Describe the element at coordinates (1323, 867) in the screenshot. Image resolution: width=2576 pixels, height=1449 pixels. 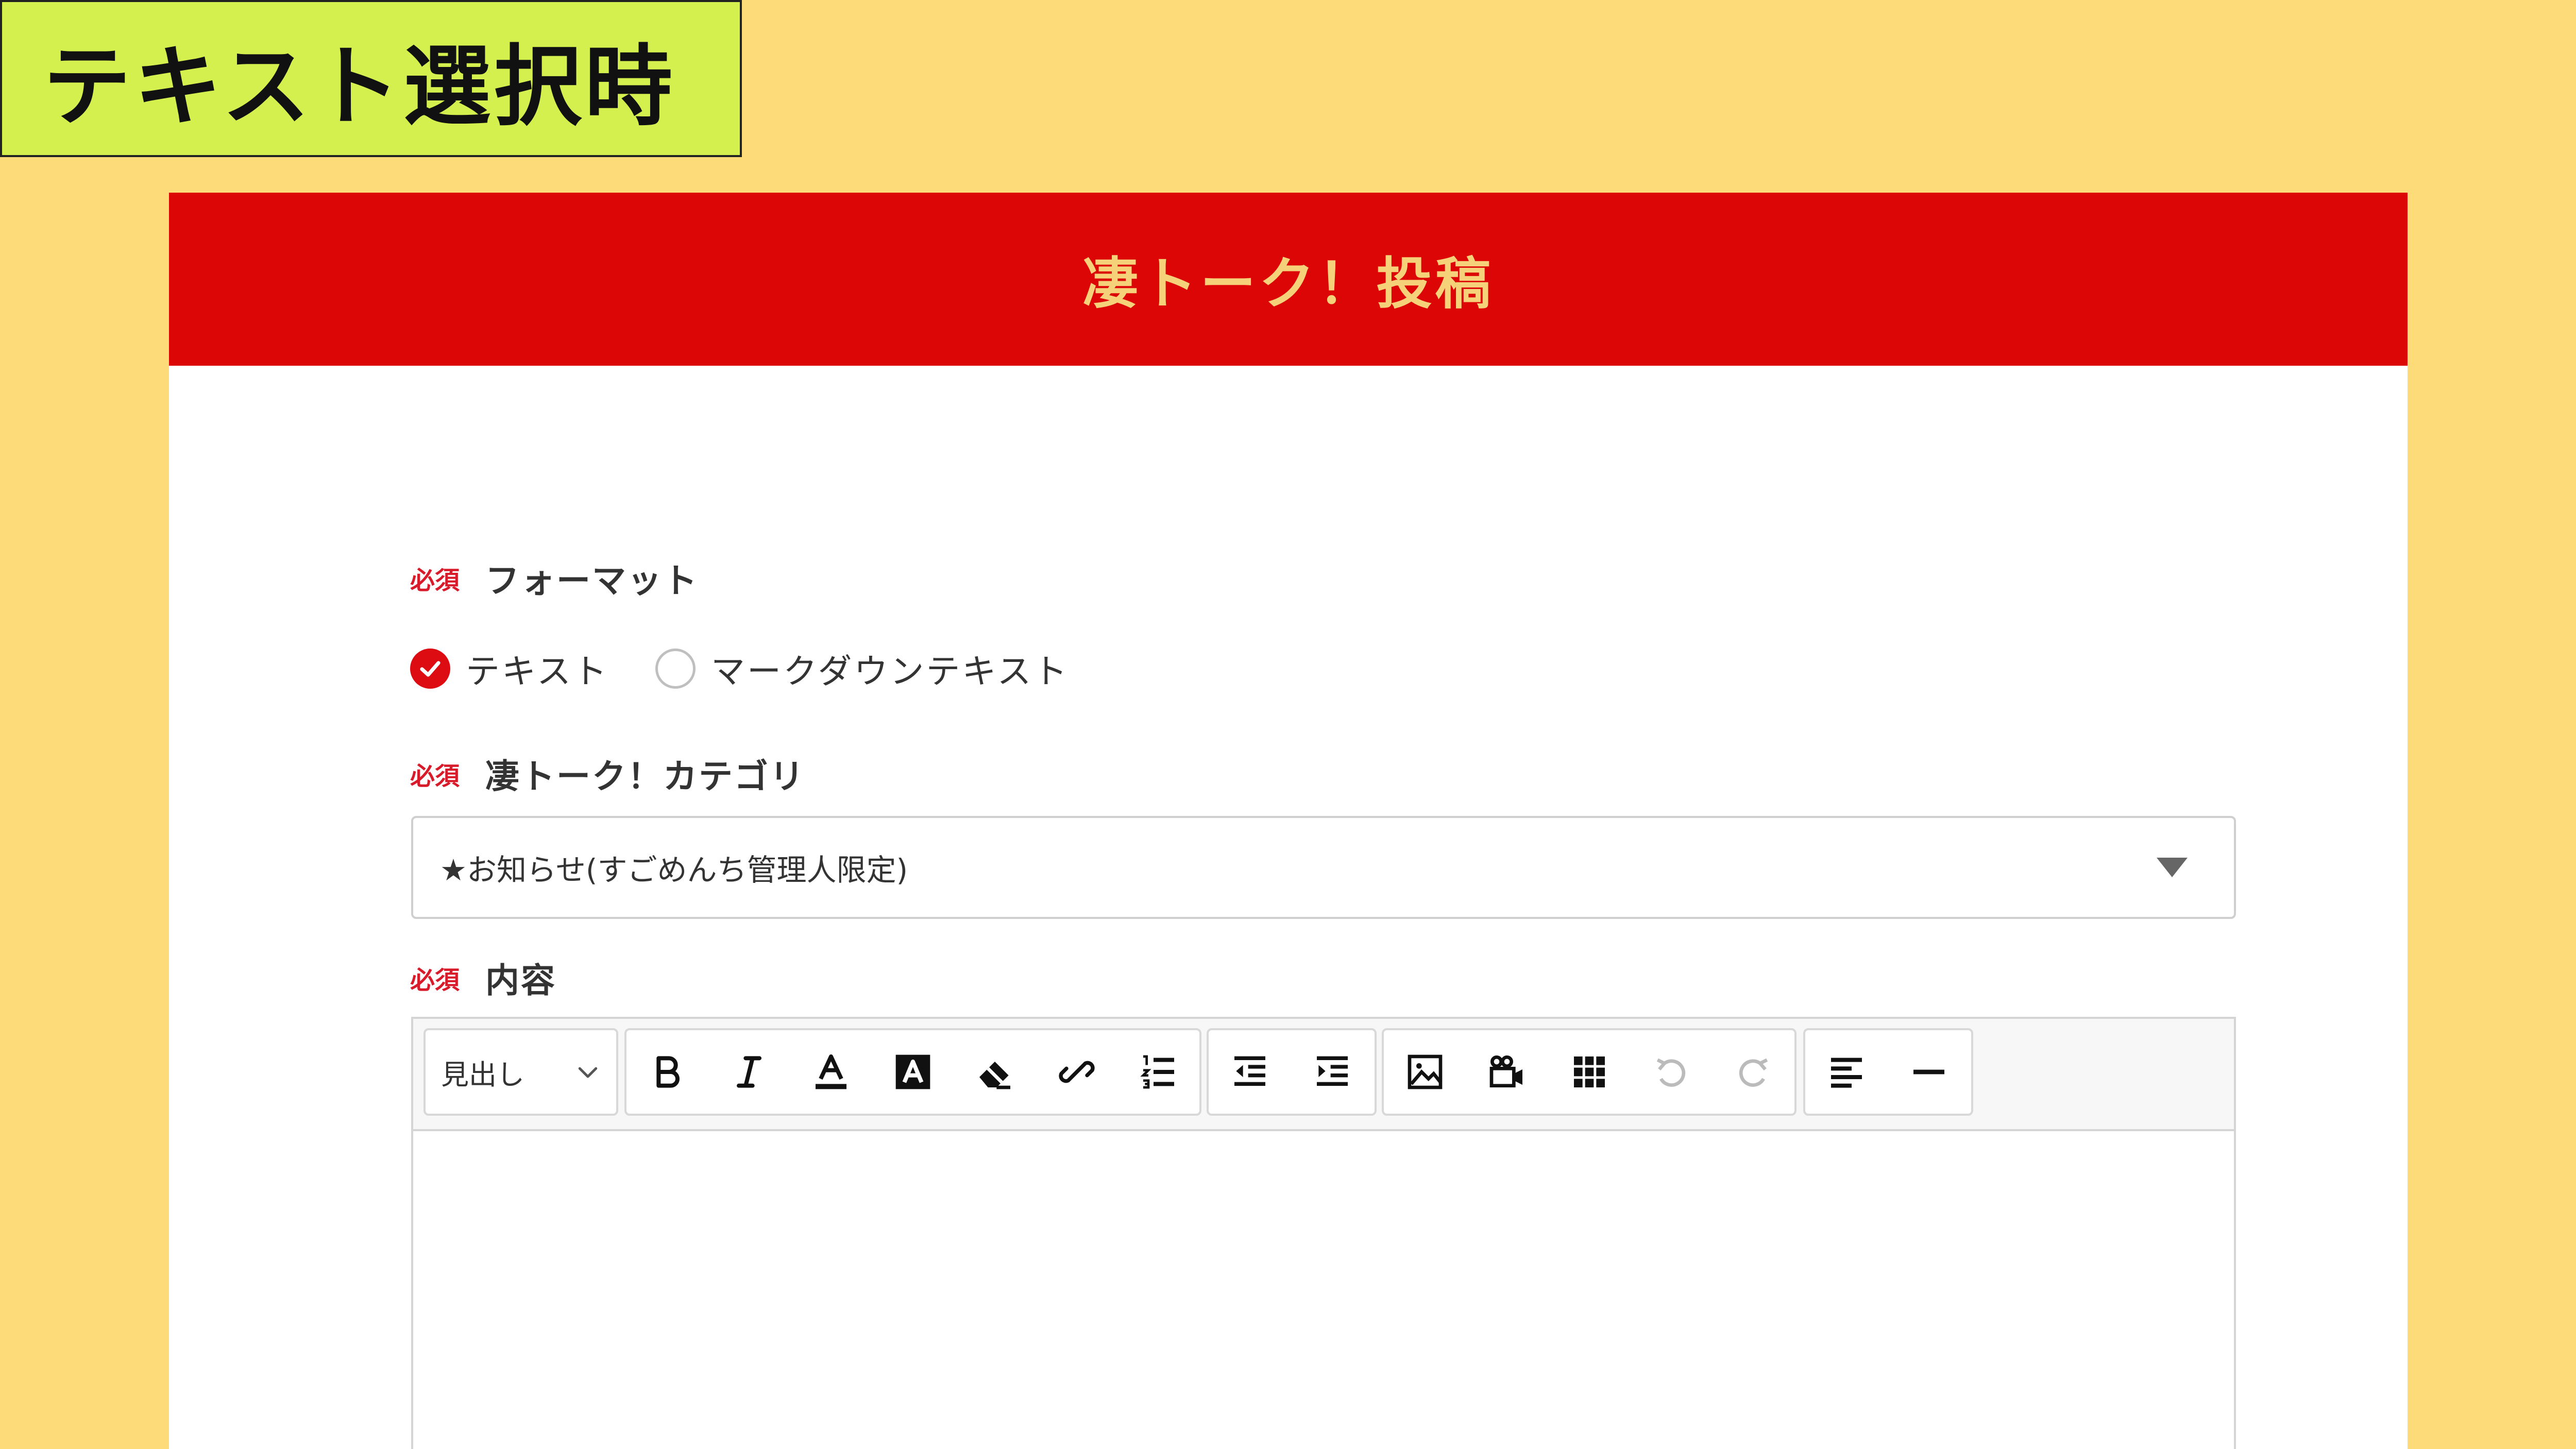
I see `category-select: ★お知らせ(すごめんち管理人限定)` at that location.